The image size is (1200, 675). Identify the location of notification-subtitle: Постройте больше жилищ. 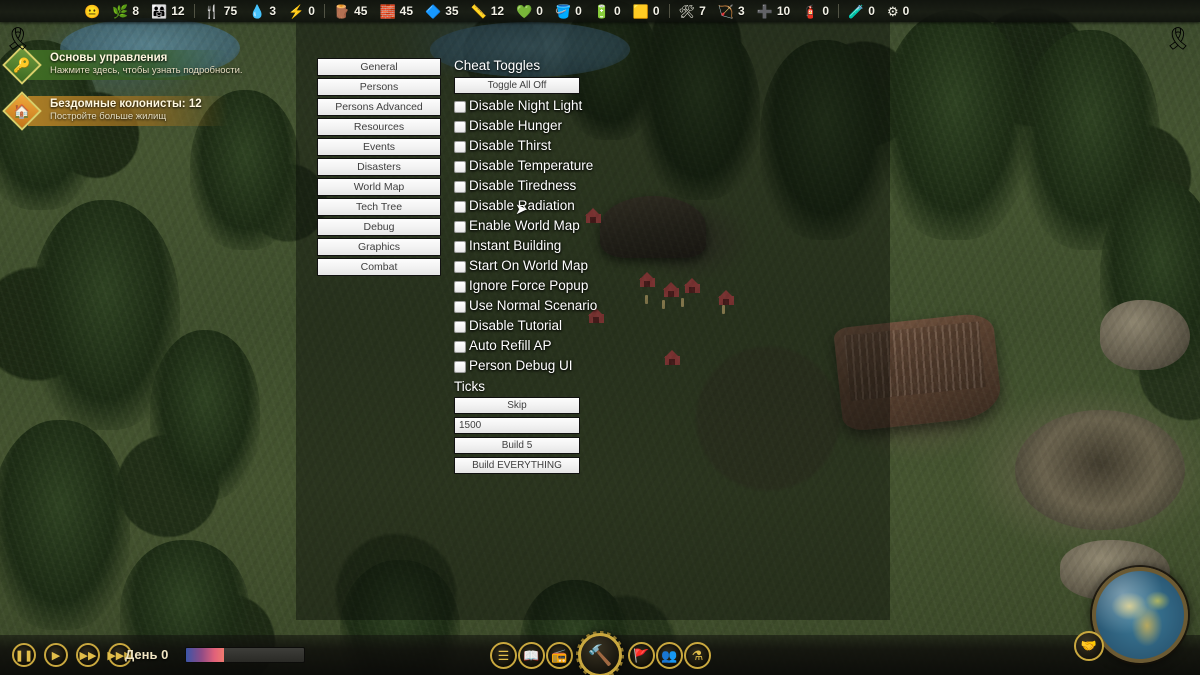
(108, 117).